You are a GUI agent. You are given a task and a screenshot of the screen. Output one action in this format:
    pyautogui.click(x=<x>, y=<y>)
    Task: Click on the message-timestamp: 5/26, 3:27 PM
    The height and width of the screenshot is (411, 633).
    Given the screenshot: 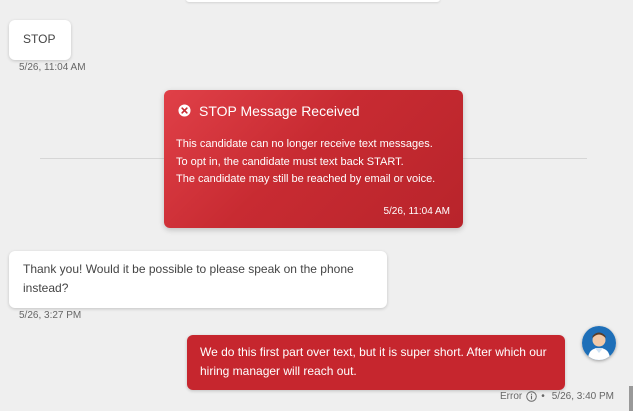 What is the action you would take?
    pyautogui.click(x=50, y=315)
    